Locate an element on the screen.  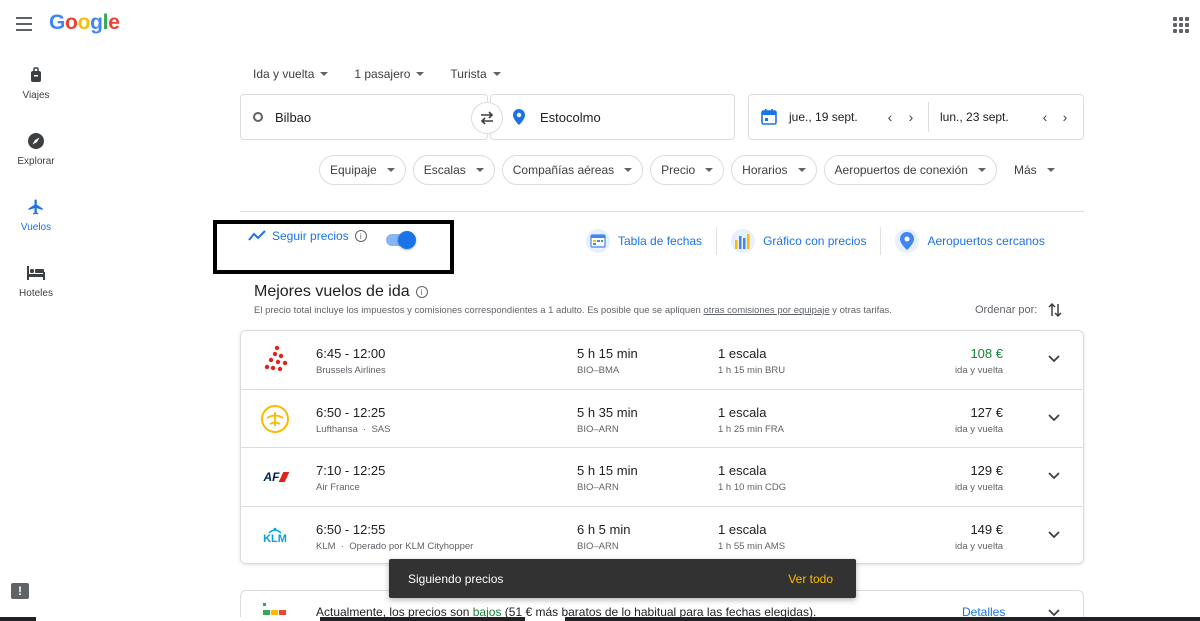
air-france-logo: AF is located at coordinates (275, 477).